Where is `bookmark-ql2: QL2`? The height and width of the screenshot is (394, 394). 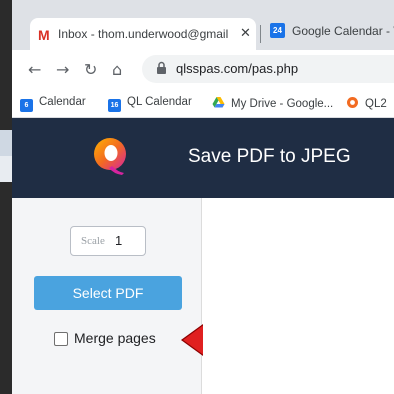
bookmark-ql2: QL2 is located at coordinates (366, 103).